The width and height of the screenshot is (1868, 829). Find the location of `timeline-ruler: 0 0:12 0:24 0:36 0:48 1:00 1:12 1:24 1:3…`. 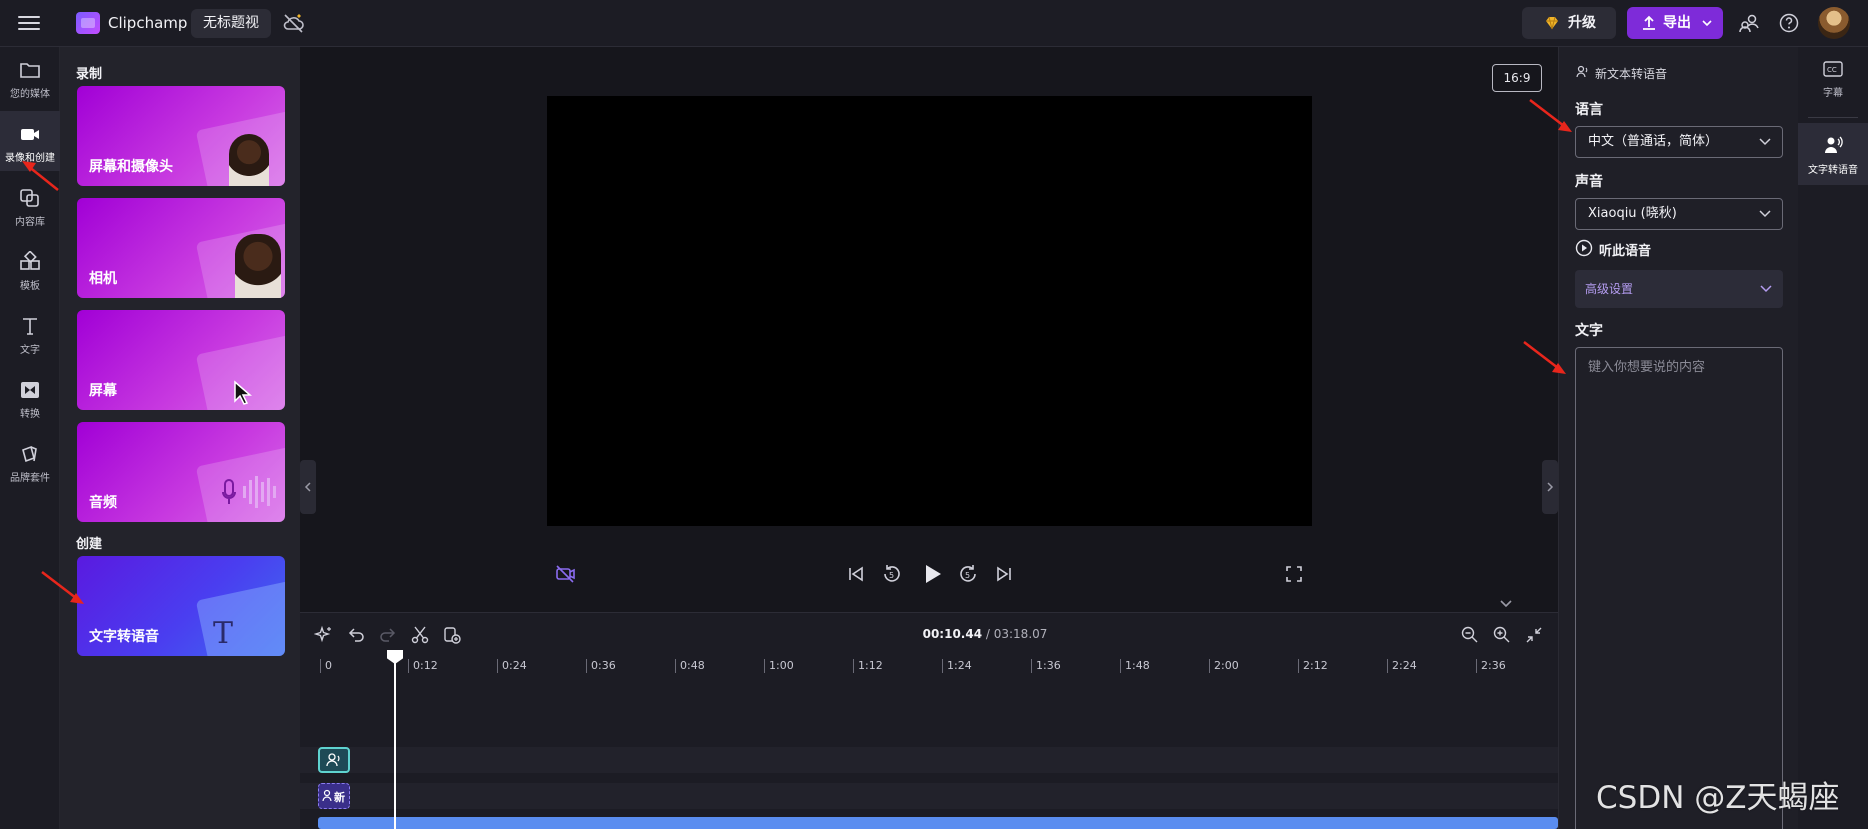

timeline-ruler: 0 0:12 0:24 0:36 0:48 1:00 1:12 1:24 1:3… is located at coordinates (929, 664).